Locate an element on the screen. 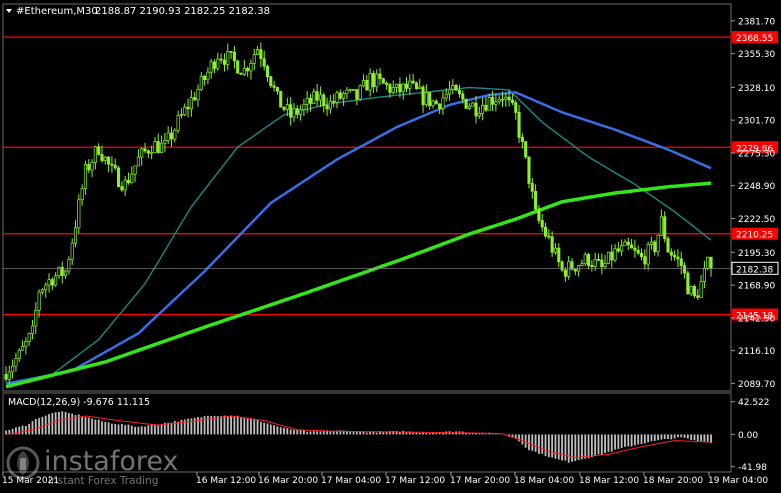 The width and height of the screenshot is (781, 493). price-tick-label: 2116.10 is located at coordinates (756, 352).